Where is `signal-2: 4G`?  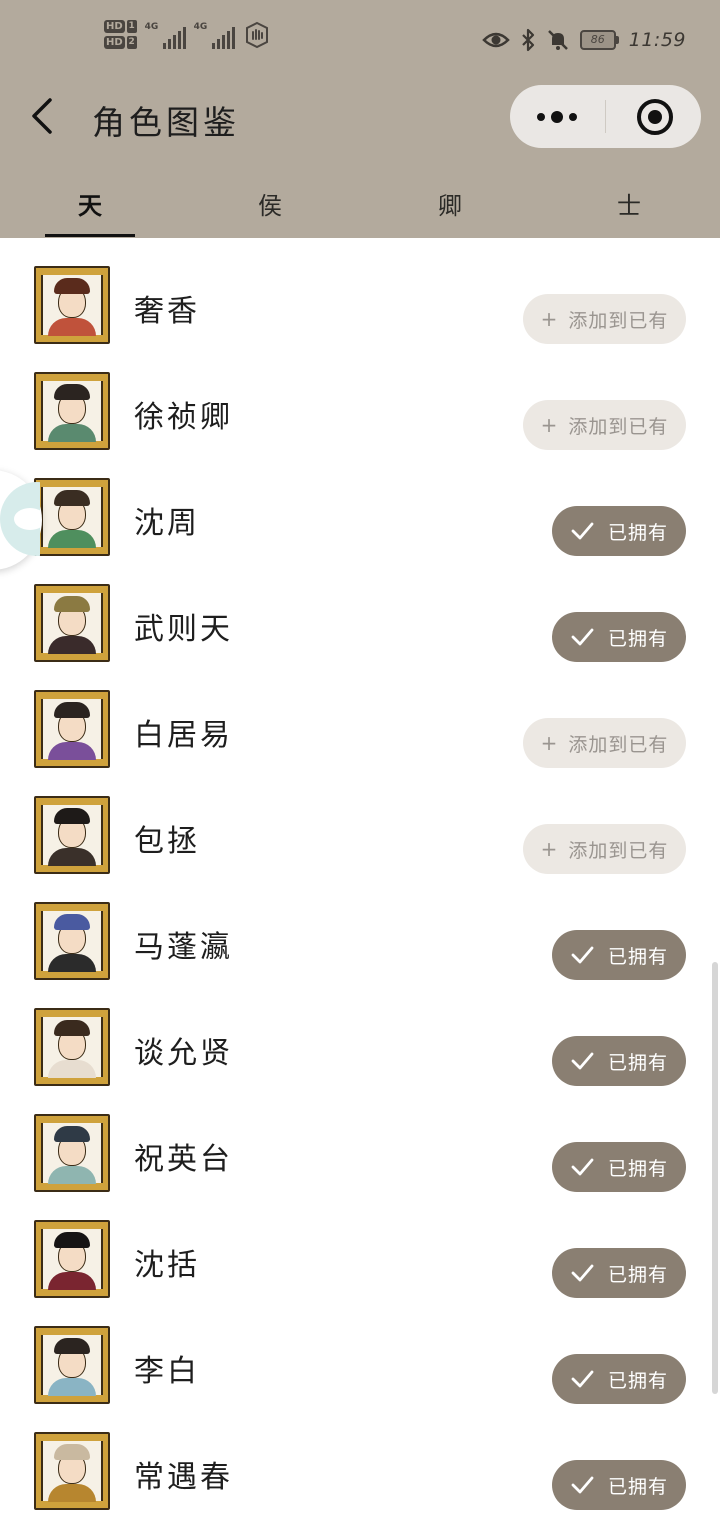 signal-2: 4G is located at coordinates (214, 35).